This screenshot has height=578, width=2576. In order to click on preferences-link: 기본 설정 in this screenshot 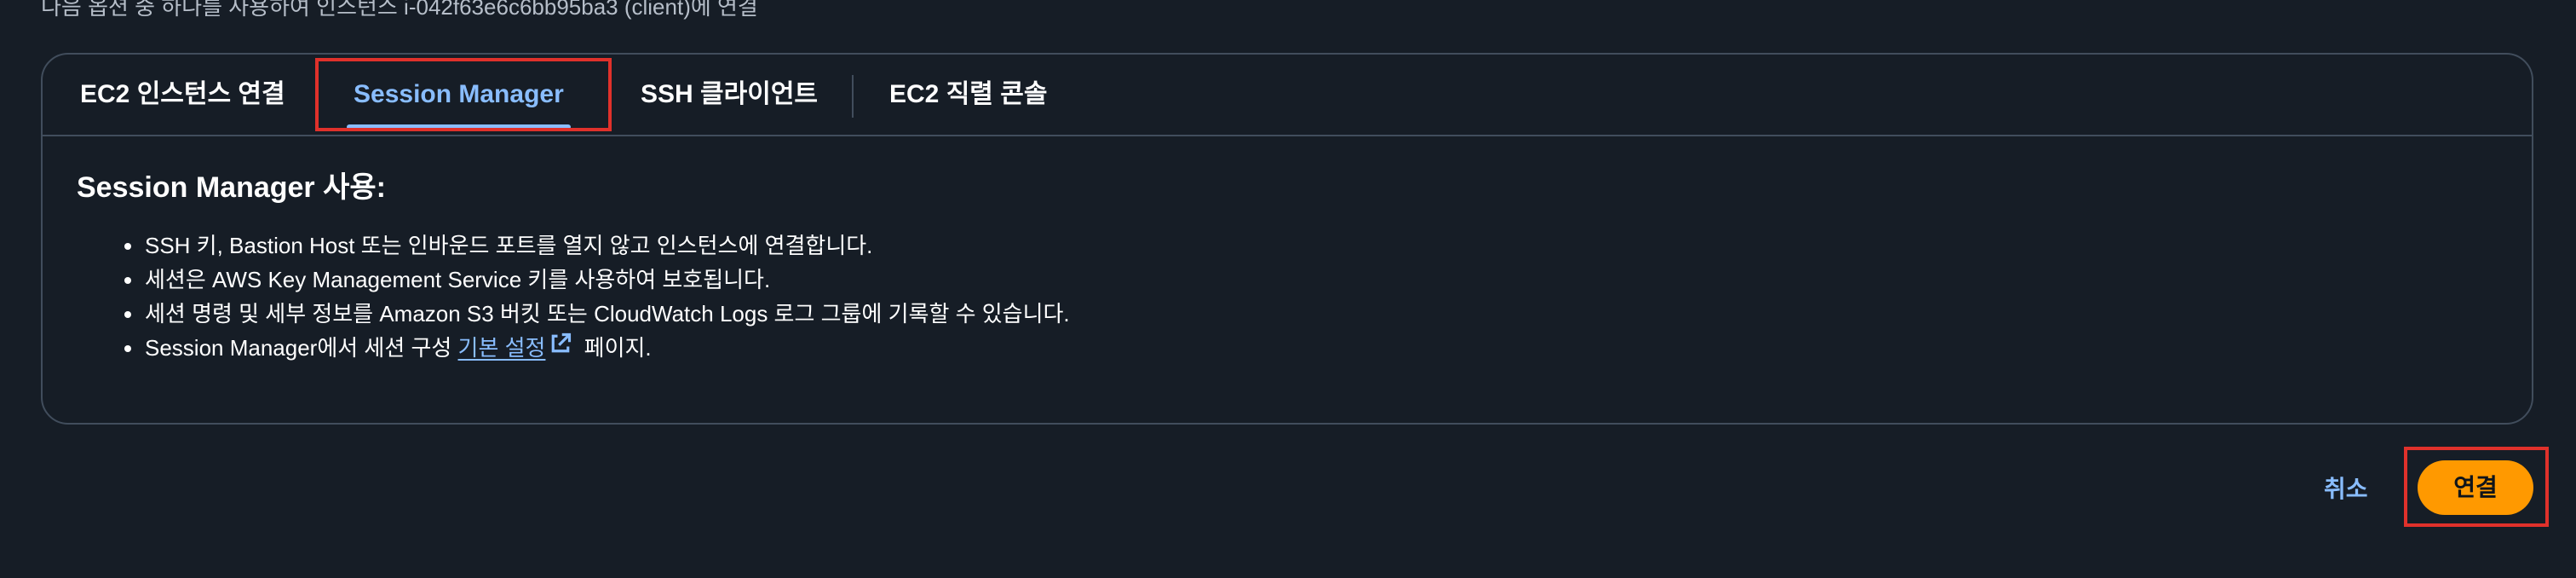, I will do `click(502, 348)`.